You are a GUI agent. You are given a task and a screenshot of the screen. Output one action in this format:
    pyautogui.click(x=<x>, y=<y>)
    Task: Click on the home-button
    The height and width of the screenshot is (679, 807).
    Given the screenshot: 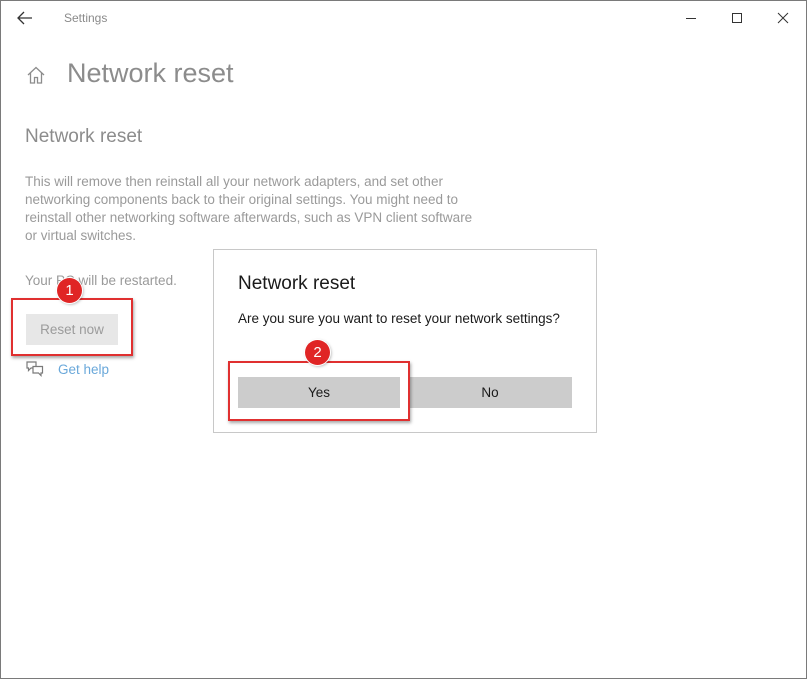 What is the action you would take?
    pyautogui.click(x=36, y=75)
    